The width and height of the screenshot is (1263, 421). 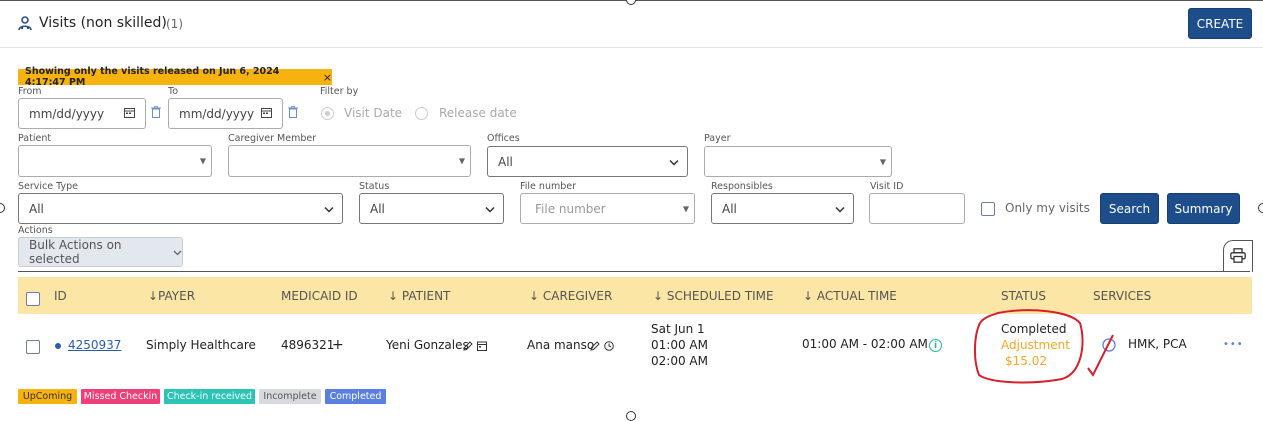 I want to click on service-type-value: All, so click(x=36, y=208).